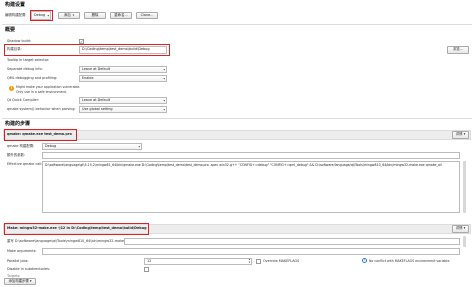  Describe the element at coordinates (292, 241) in the screenshot. I see `override-make-input` at that location.